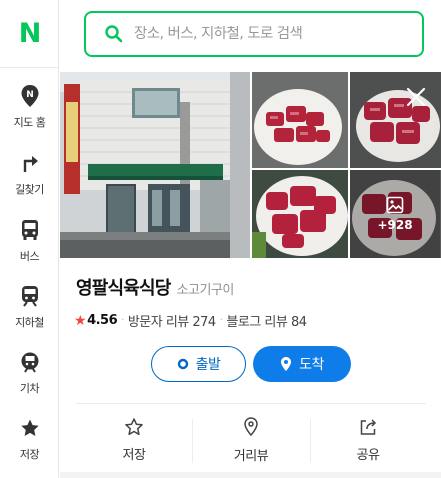  I want to click on sidebar-item-label: 버스, so click(29, 256).